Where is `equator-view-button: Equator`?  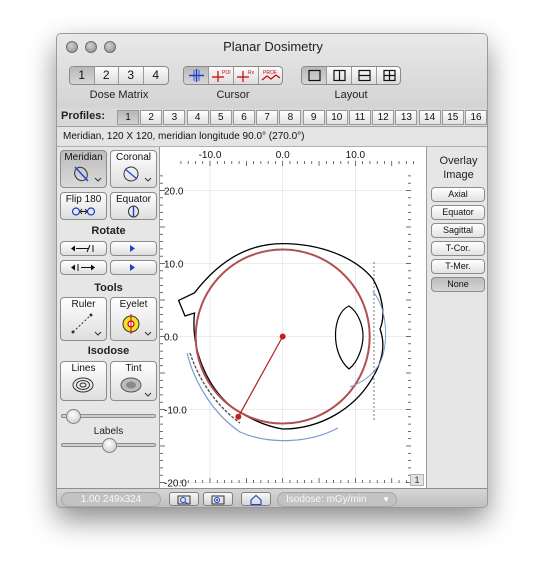 equator-view-button: Equator is located at coordinates (133, 206).